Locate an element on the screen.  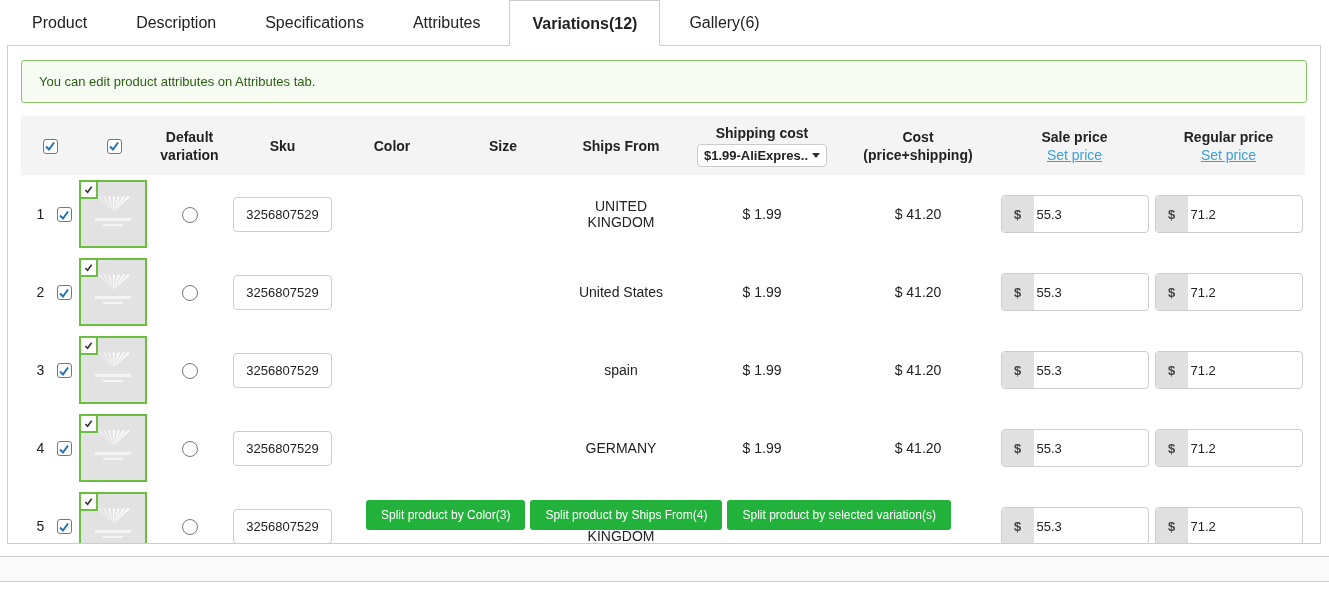
tab: Specifications is located at coordinates (314, 22).